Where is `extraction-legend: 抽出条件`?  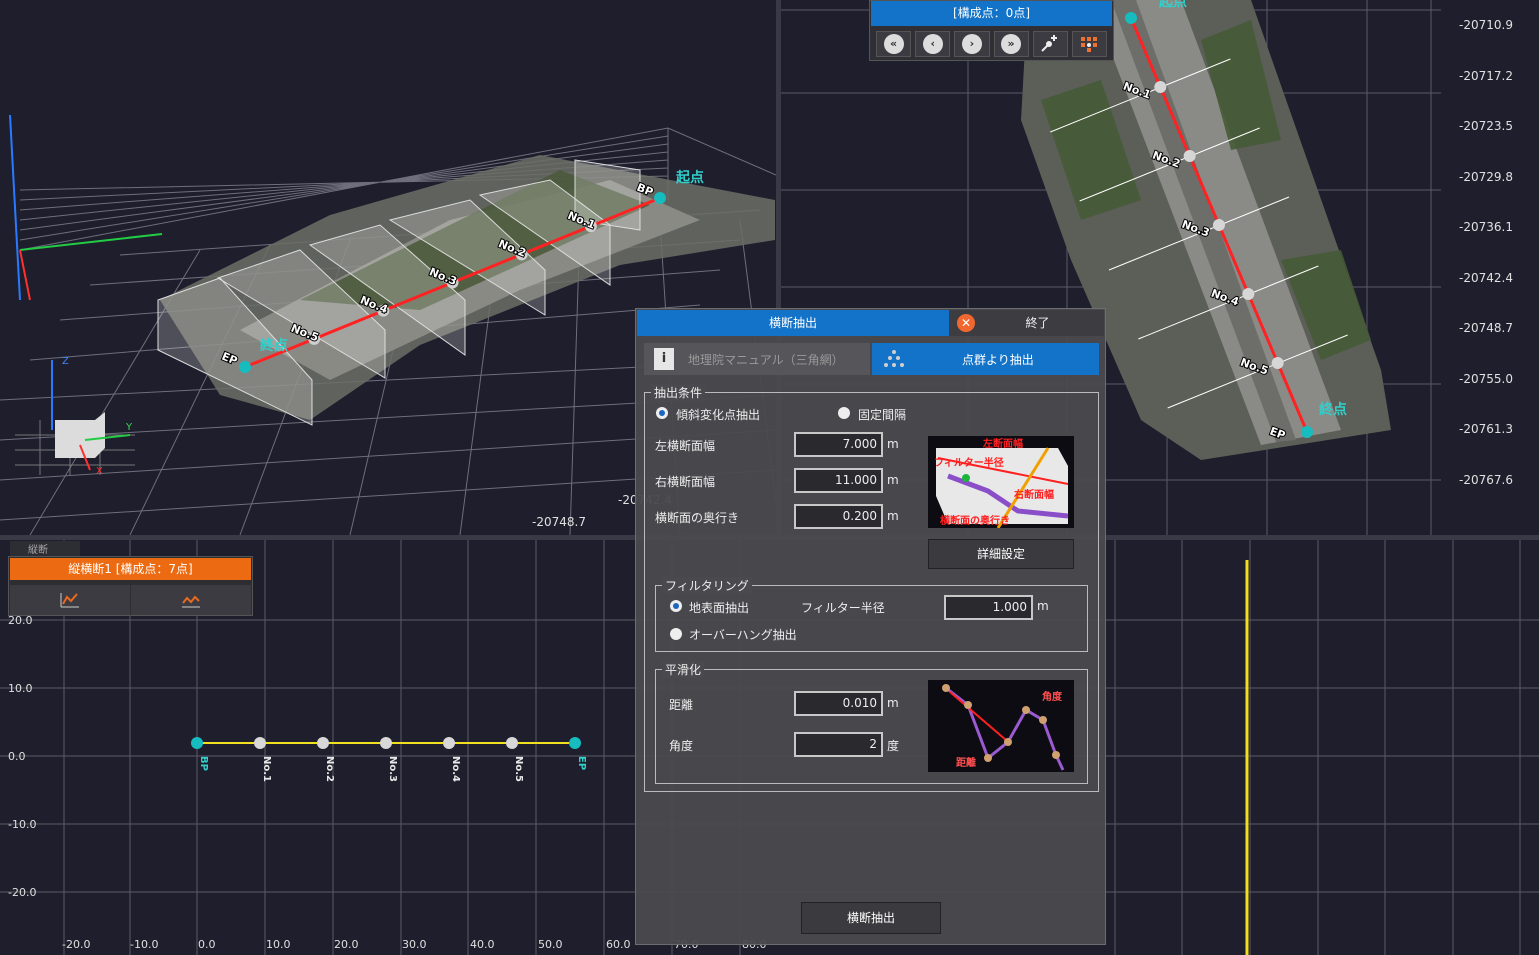 extraction-legend: 抽出条件 is located at coordinates (678, 392).